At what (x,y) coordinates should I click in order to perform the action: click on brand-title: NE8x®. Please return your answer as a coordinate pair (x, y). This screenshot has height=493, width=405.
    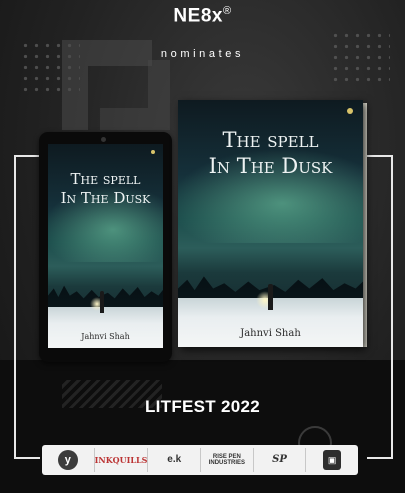
    Looking at the image, I should click on (202, 16).